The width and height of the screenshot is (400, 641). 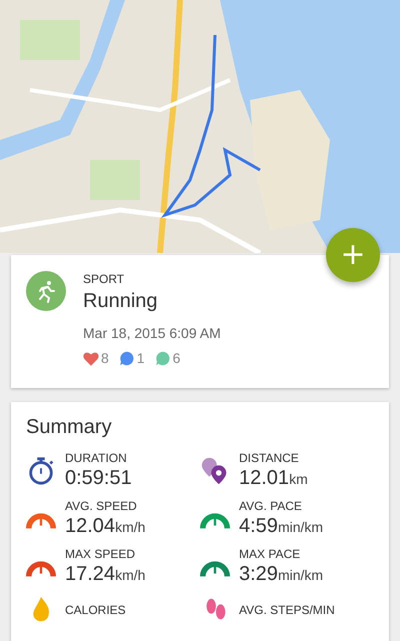 What do you see at coordinates (140, 358) in the screenshot?
I see `count-value: 1` at bounding box center [140, 358].